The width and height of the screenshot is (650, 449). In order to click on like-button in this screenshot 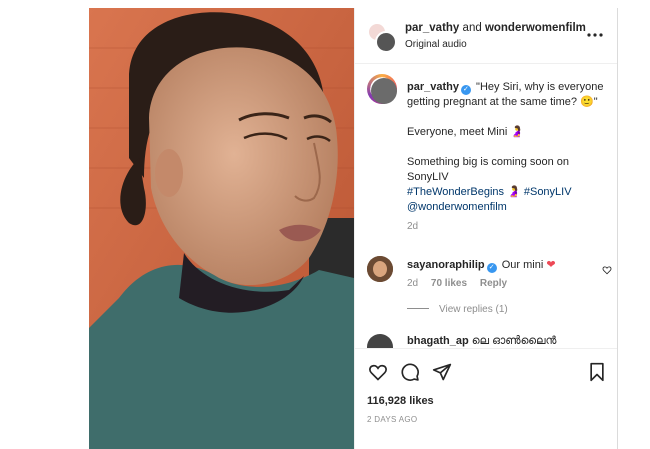, I will do `click(378, 372)`.